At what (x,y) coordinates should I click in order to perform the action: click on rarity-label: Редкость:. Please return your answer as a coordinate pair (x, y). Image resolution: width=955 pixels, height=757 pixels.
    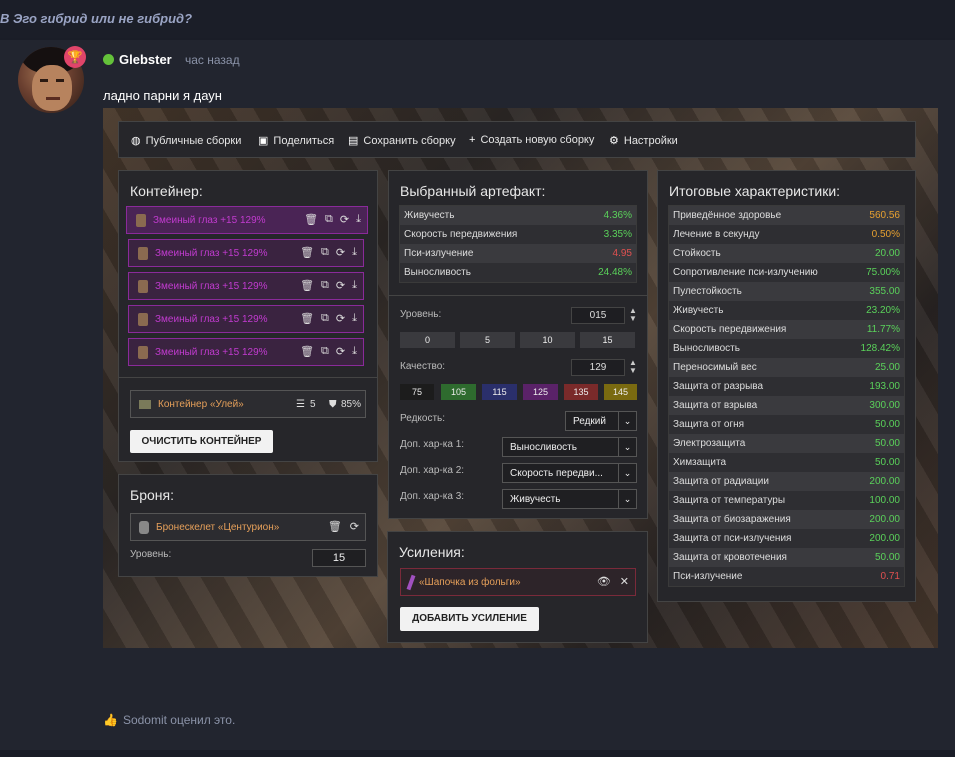
    Looking at the image, I should click on (423, 418).